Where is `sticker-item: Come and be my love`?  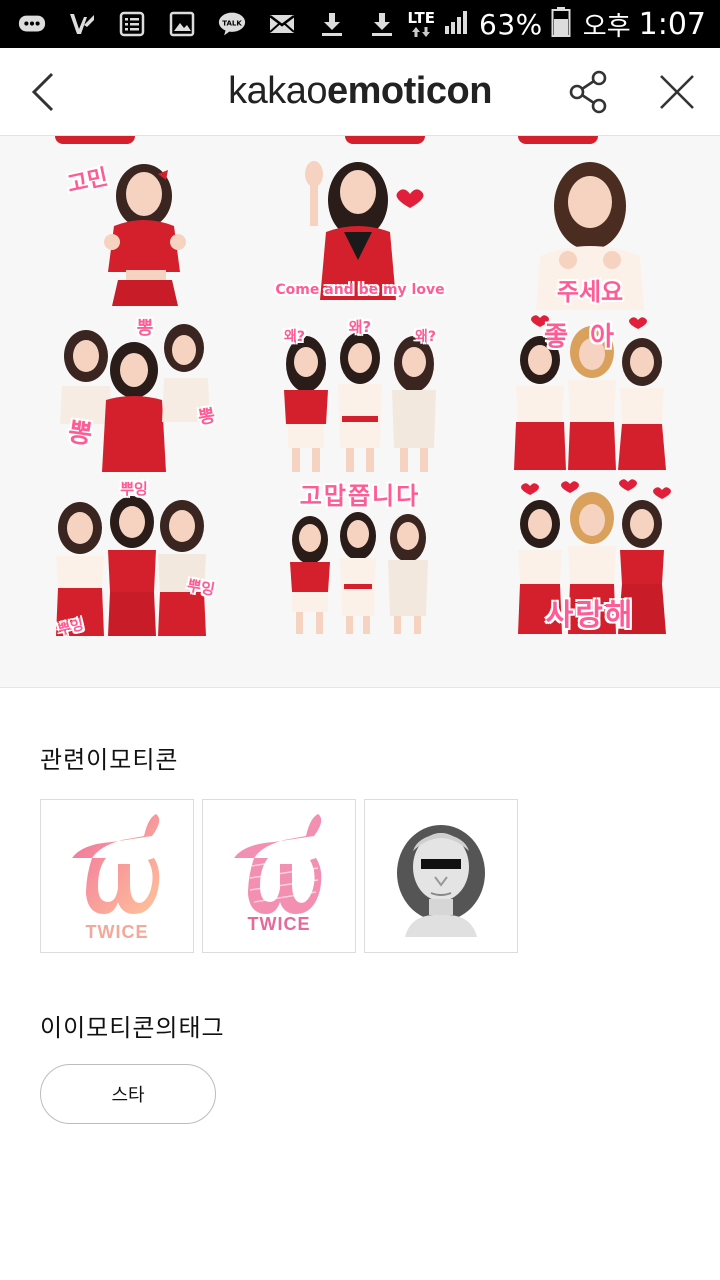
sticker-item: Come and be my love is located at coordinates (360, 229).